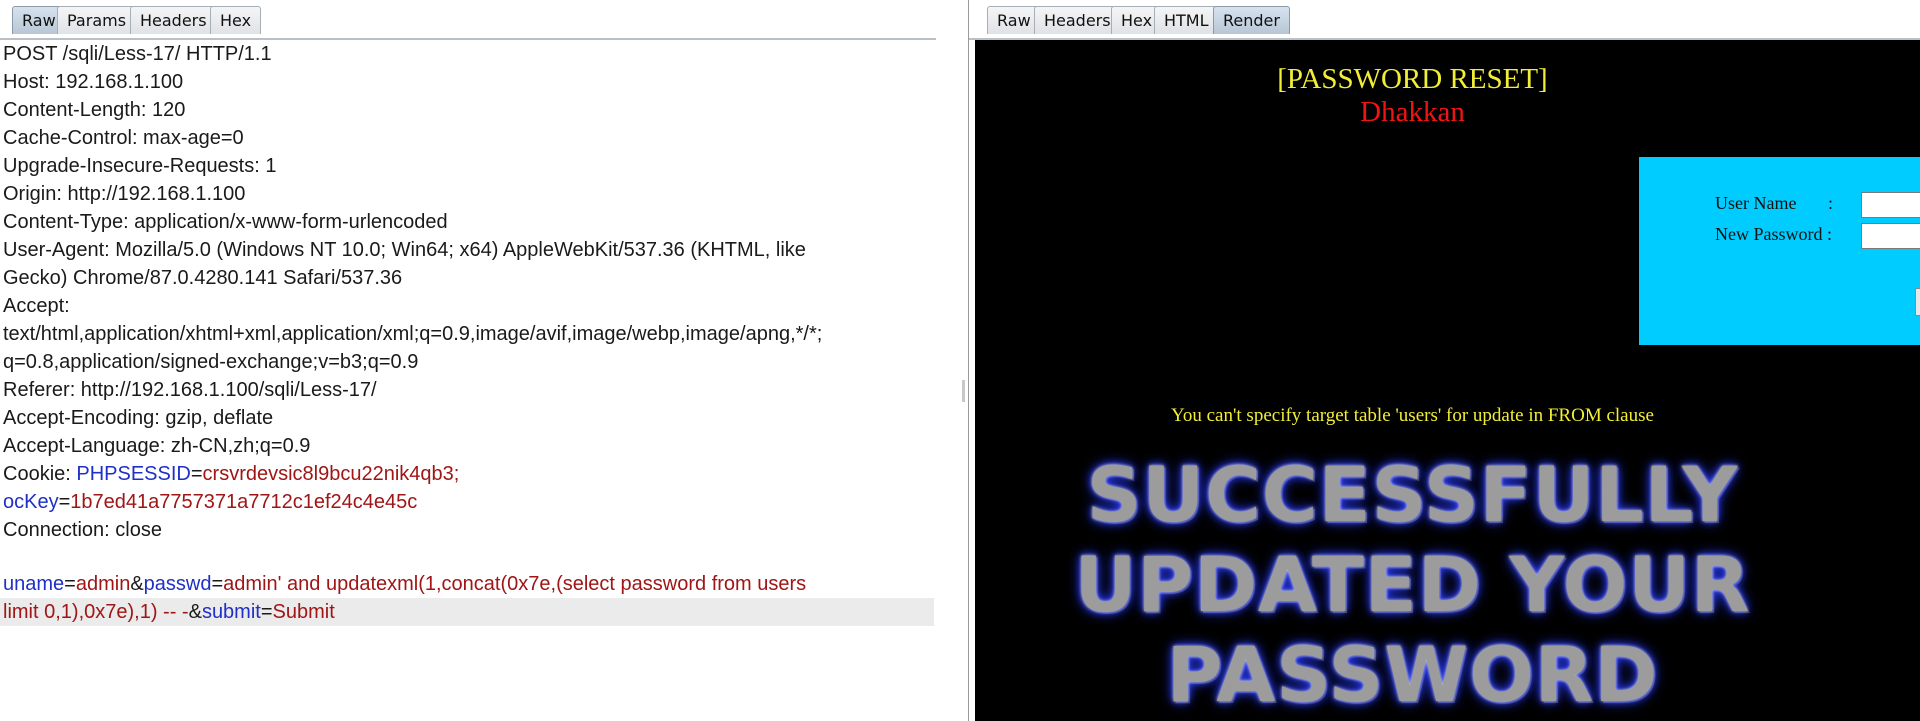 This screenshot has width=1920, height=721. I want to click on pane-splitter, so click(952, 360).